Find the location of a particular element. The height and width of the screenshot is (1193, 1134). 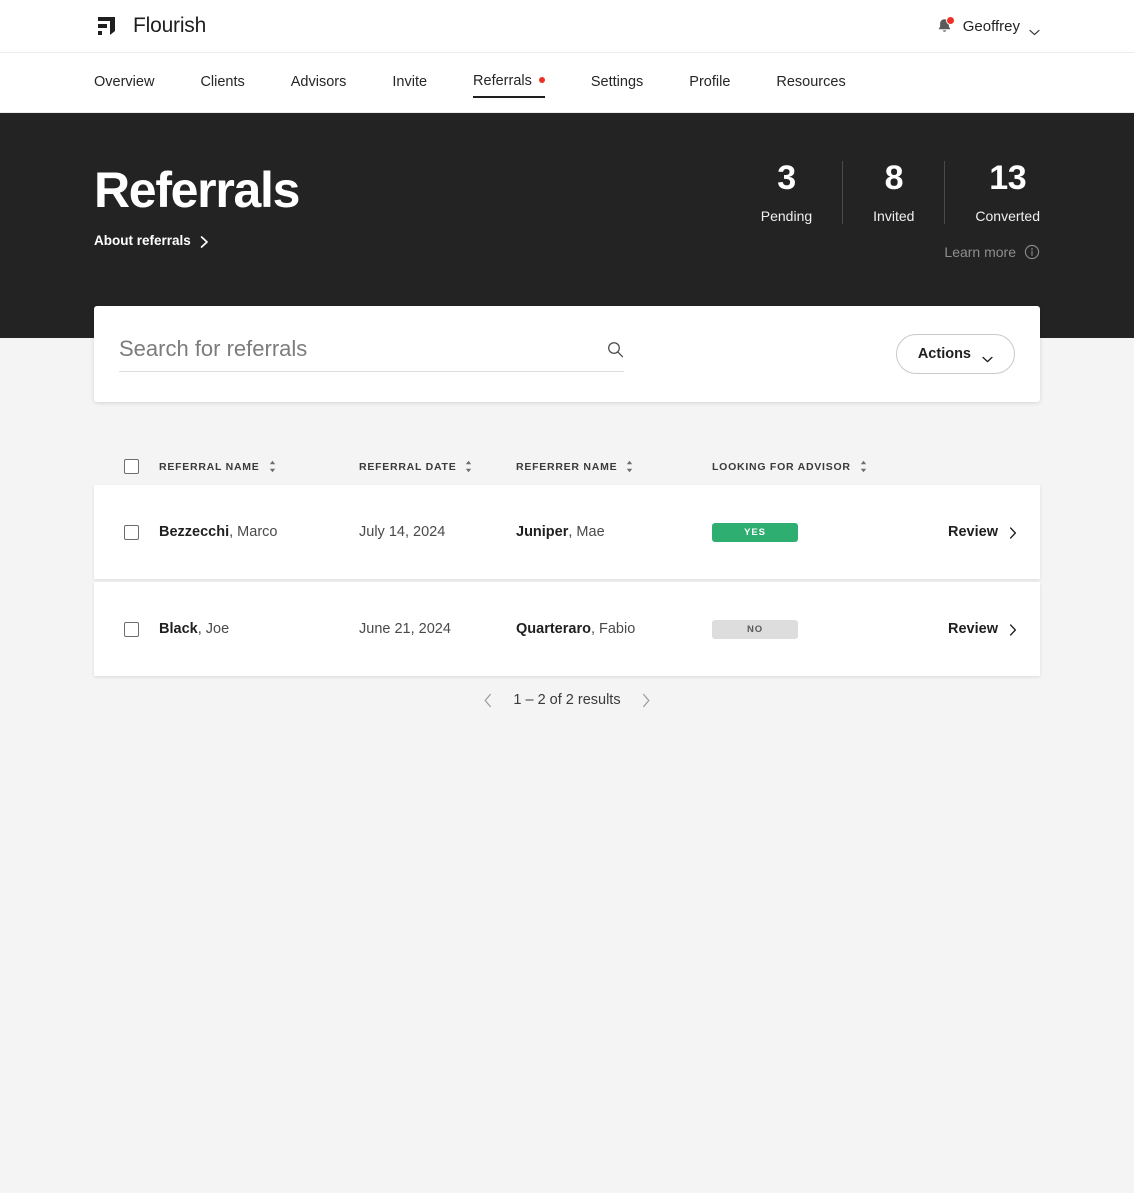

page-title: Referrals is located at coordinates (197, 190).